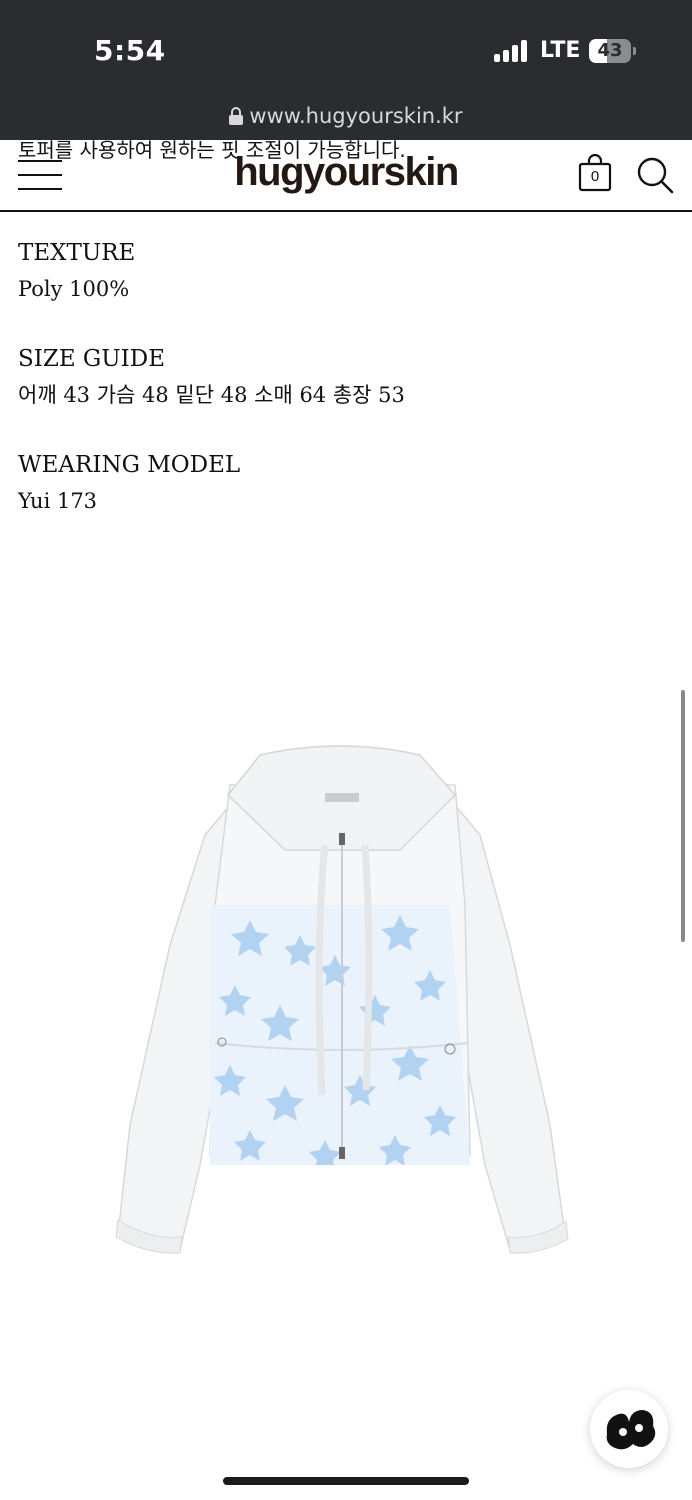 The width and height of the screenshot is (692, 1500). I want to click on chat-icon, so click(631, 1430).